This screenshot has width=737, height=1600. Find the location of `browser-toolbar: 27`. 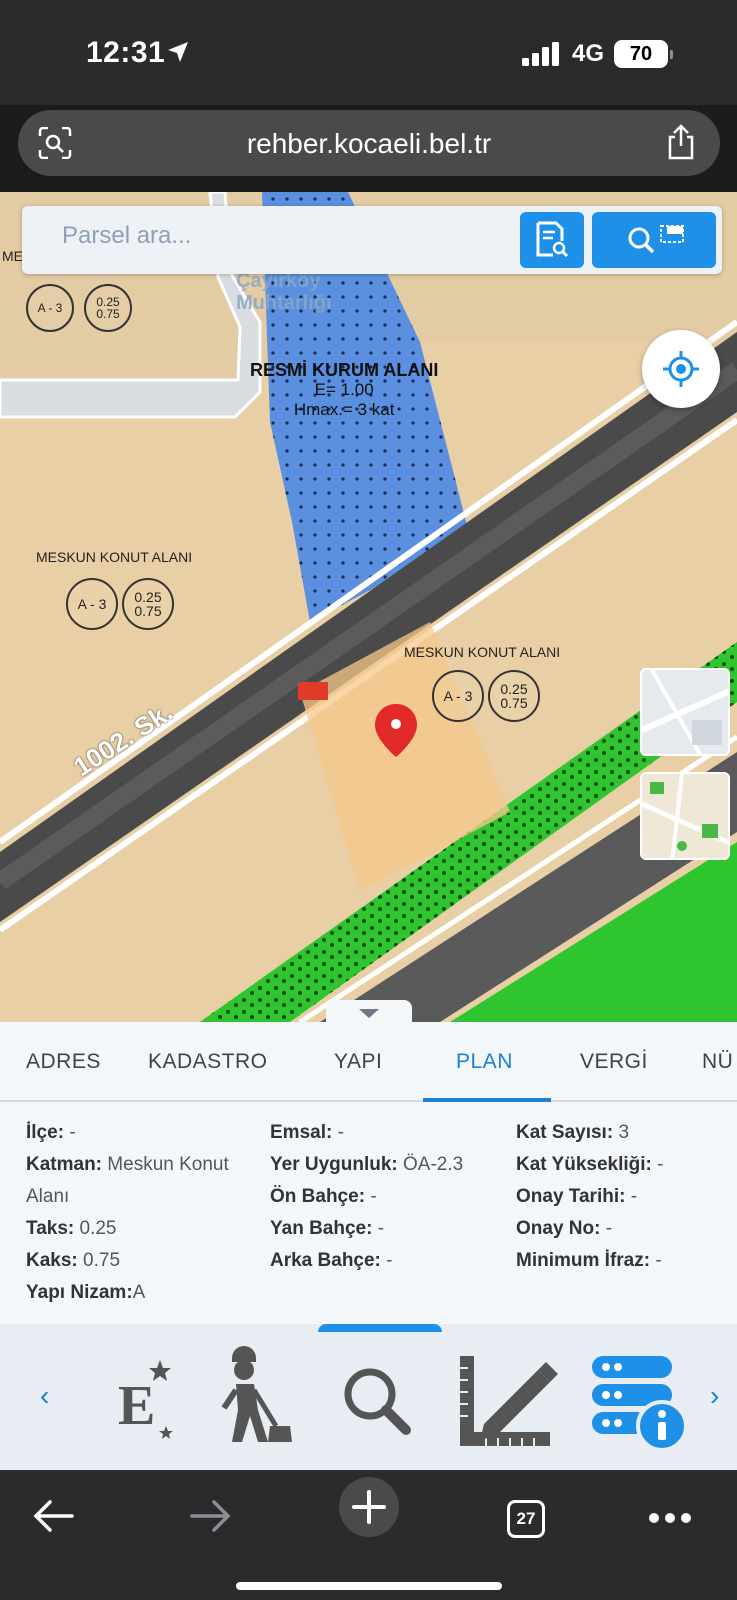

browser-toolbar: 27 is located at coordinates (368, 1535).